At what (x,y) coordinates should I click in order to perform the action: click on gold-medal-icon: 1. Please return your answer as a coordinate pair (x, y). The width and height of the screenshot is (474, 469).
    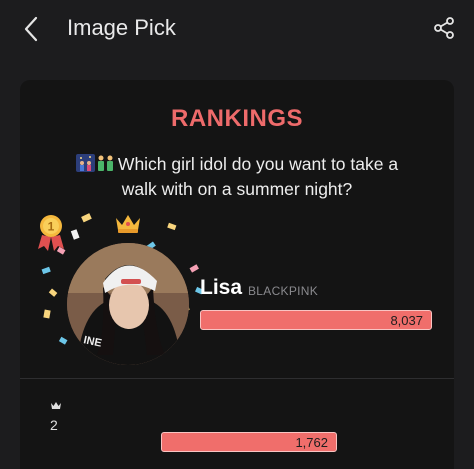
    Looking at the image, I should click on (51, 233).